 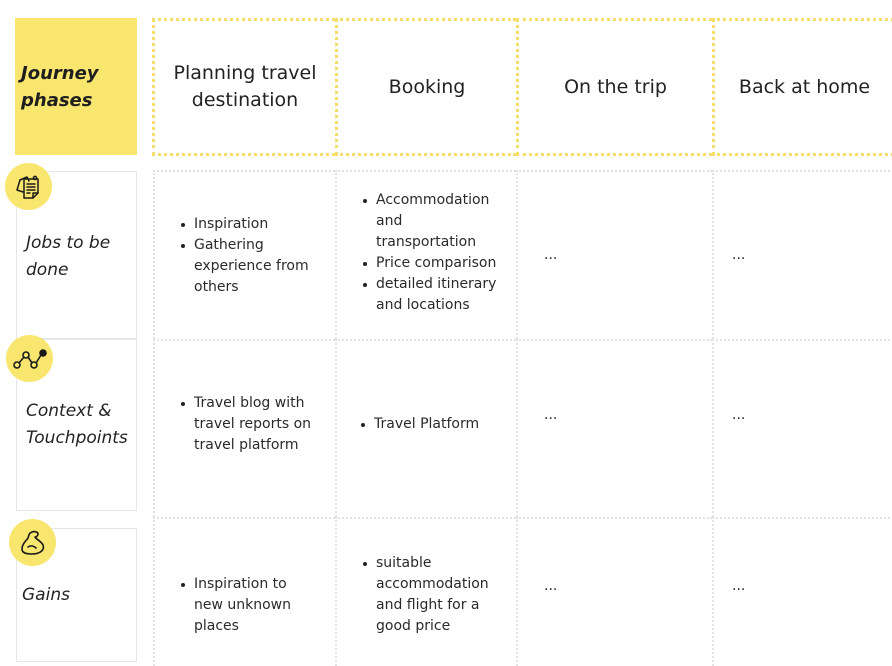 I want to click on phase-title: On the trip, so click(x=615, y=86).